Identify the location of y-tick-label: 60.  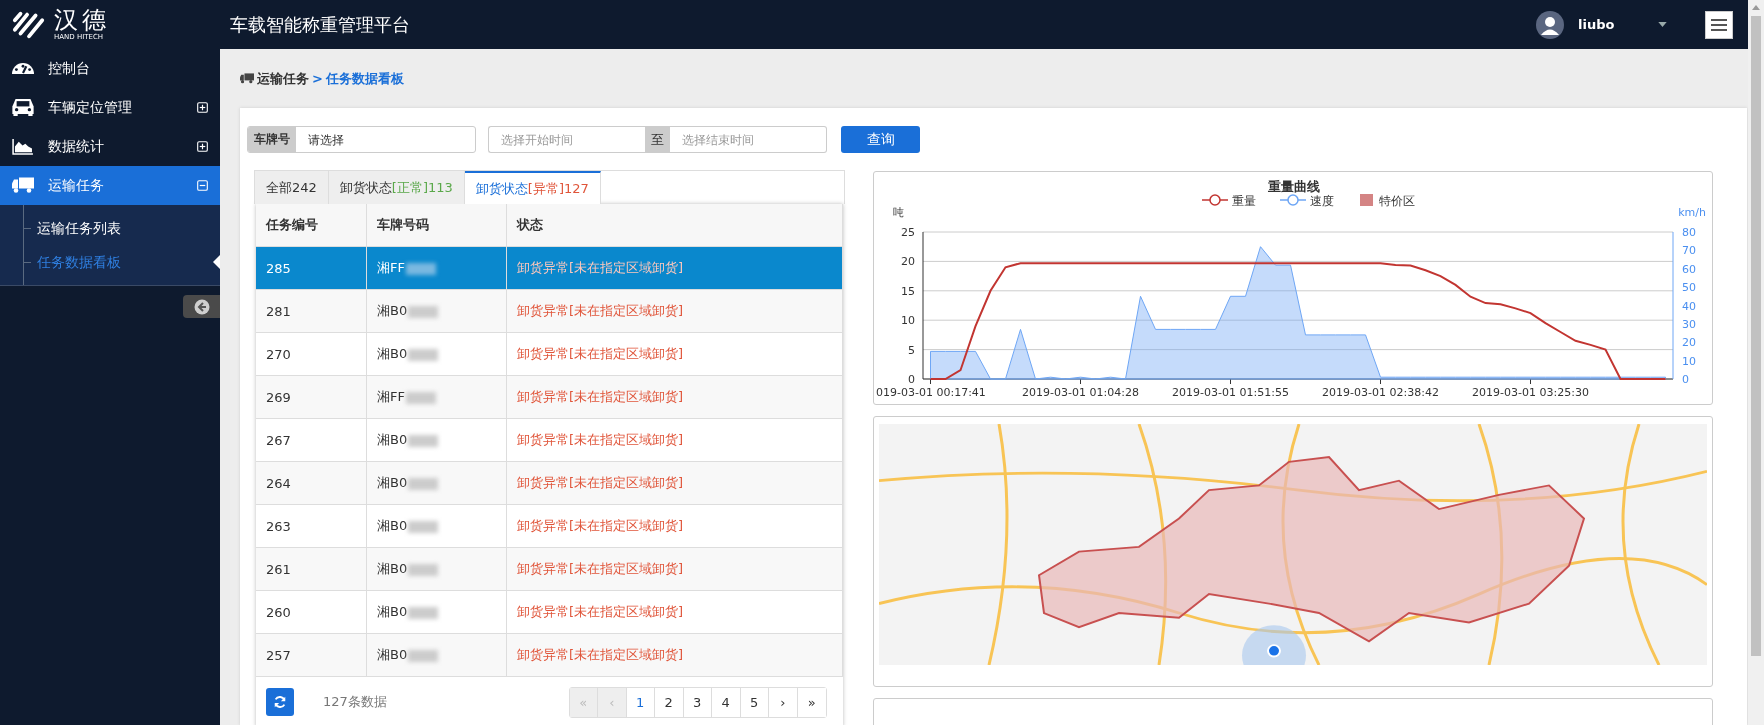
(1689, 269).